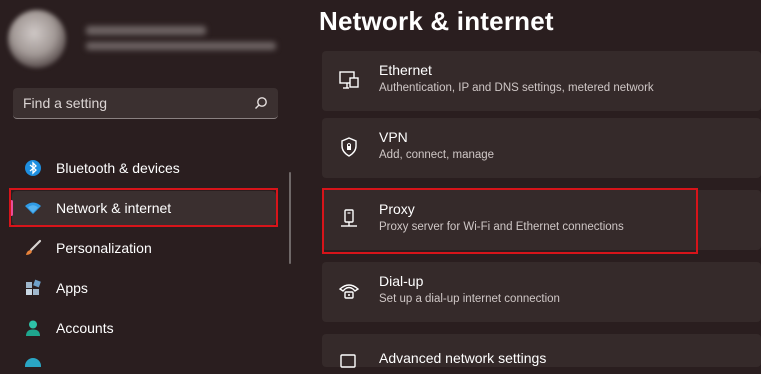 The height and width of the screenshot is (374, 761). What do you see at coordinates (85, 328) in the screenshot?
I see `sidebar-item-label: Accounts` at bounding box center [85, 328].